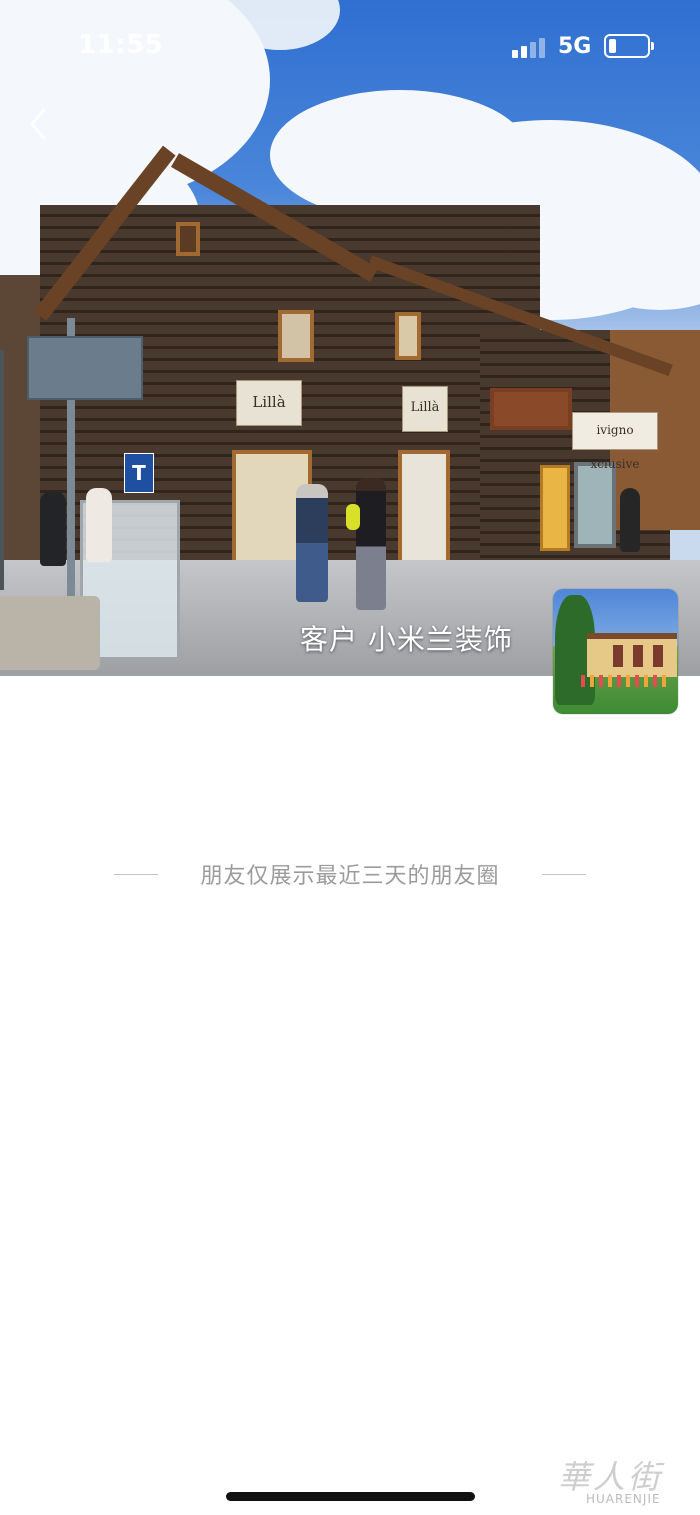 The image size is (700, 1515). I want to click on divider-right, so click(564, 874).